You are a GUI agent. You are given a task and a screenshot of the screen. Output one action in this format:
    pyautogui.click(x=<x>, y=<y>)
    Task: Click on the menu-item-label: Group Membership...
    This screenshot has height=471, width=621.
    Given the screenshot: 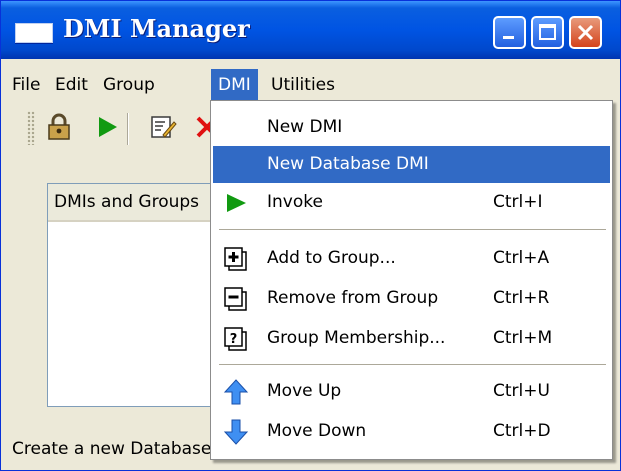 What is the action you would take?
    pyautogui.click(x=356, y=338)
    